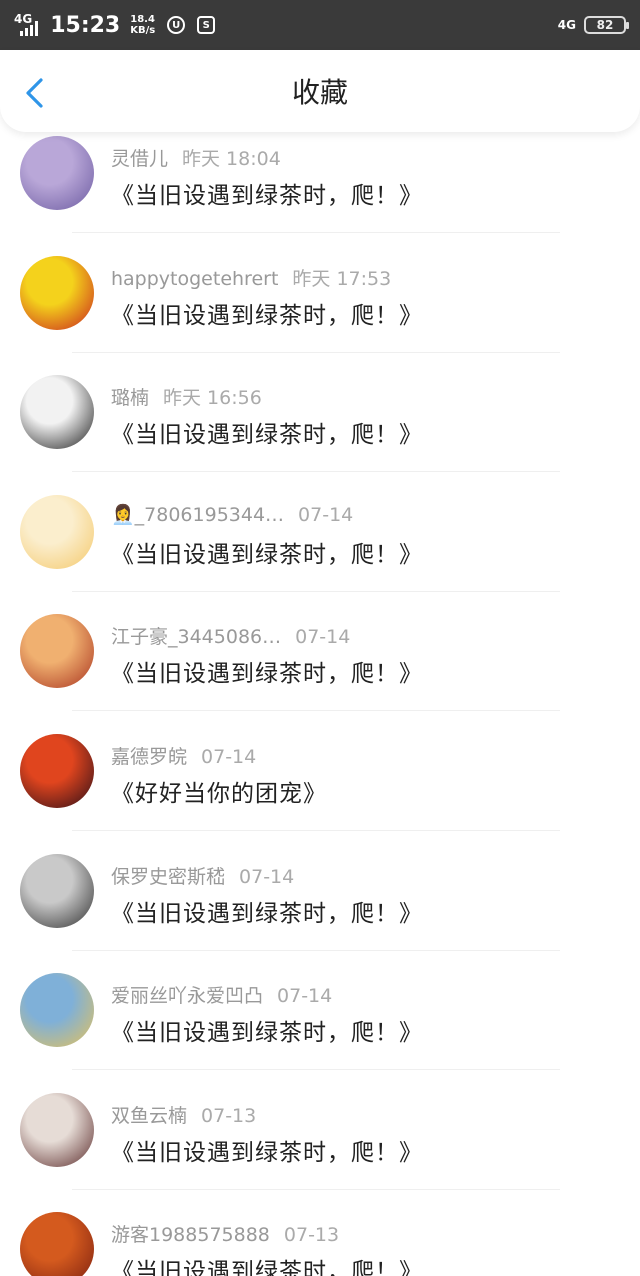  Describe the element at coordinates (130, 398) in the screenshot. I see `username: 璐楠` at that location.